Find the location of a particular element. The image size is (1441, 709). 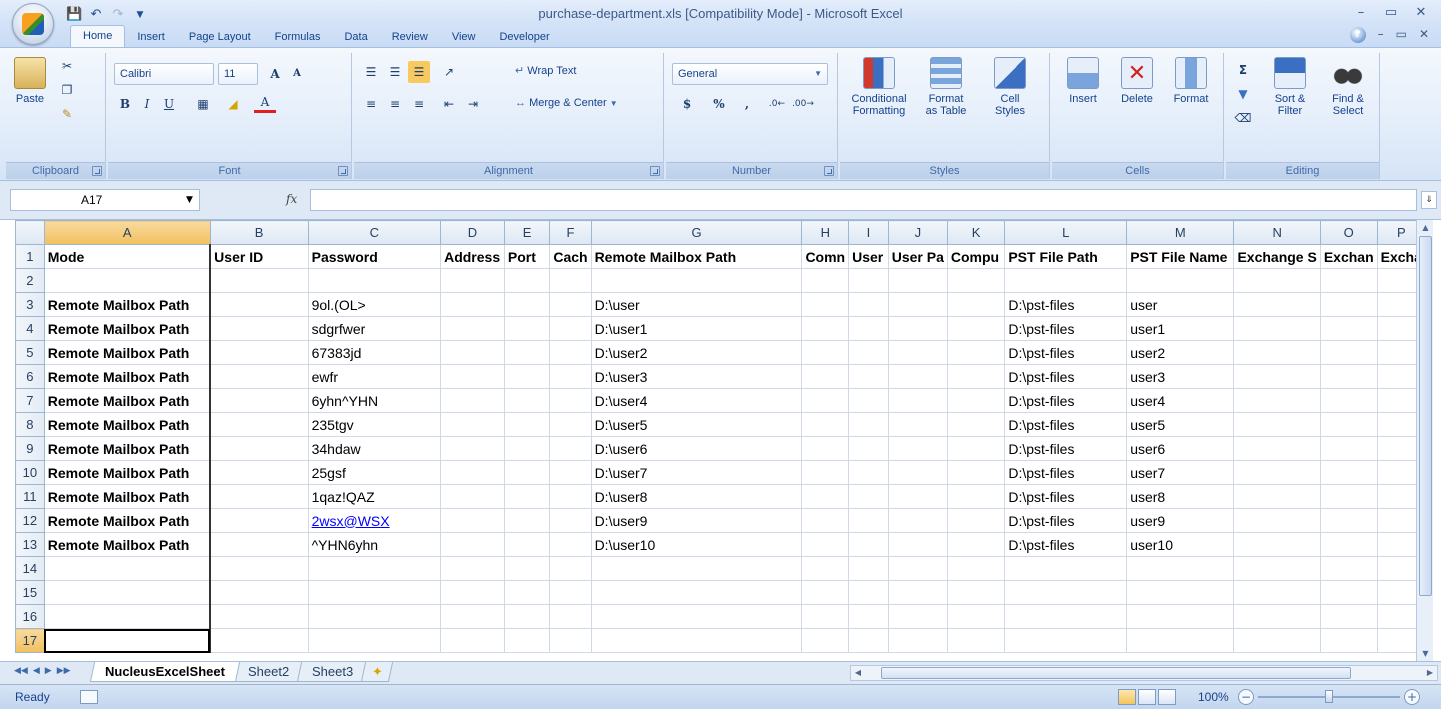

cell-h7 is located at coordinates (825, 400).